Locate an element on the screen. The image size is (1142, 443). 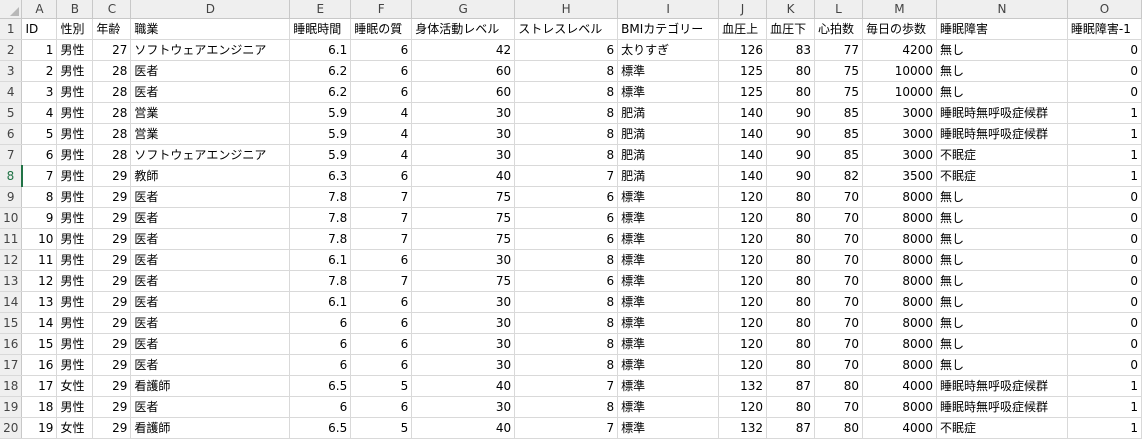
cell-a: 19 is located at coordinates (39, 428).